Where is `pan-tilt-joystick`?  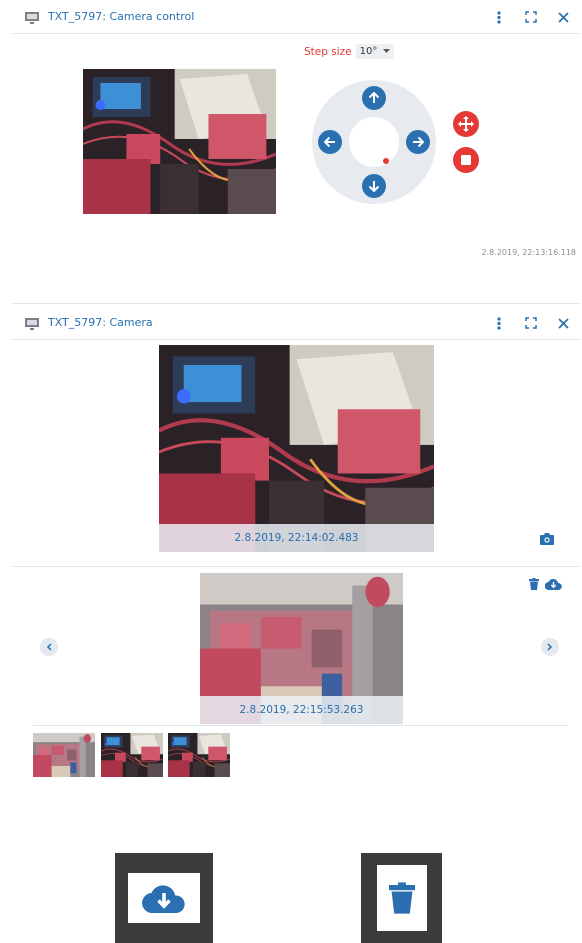 pan-tilt-joystick is located at coordinates (374, 142).